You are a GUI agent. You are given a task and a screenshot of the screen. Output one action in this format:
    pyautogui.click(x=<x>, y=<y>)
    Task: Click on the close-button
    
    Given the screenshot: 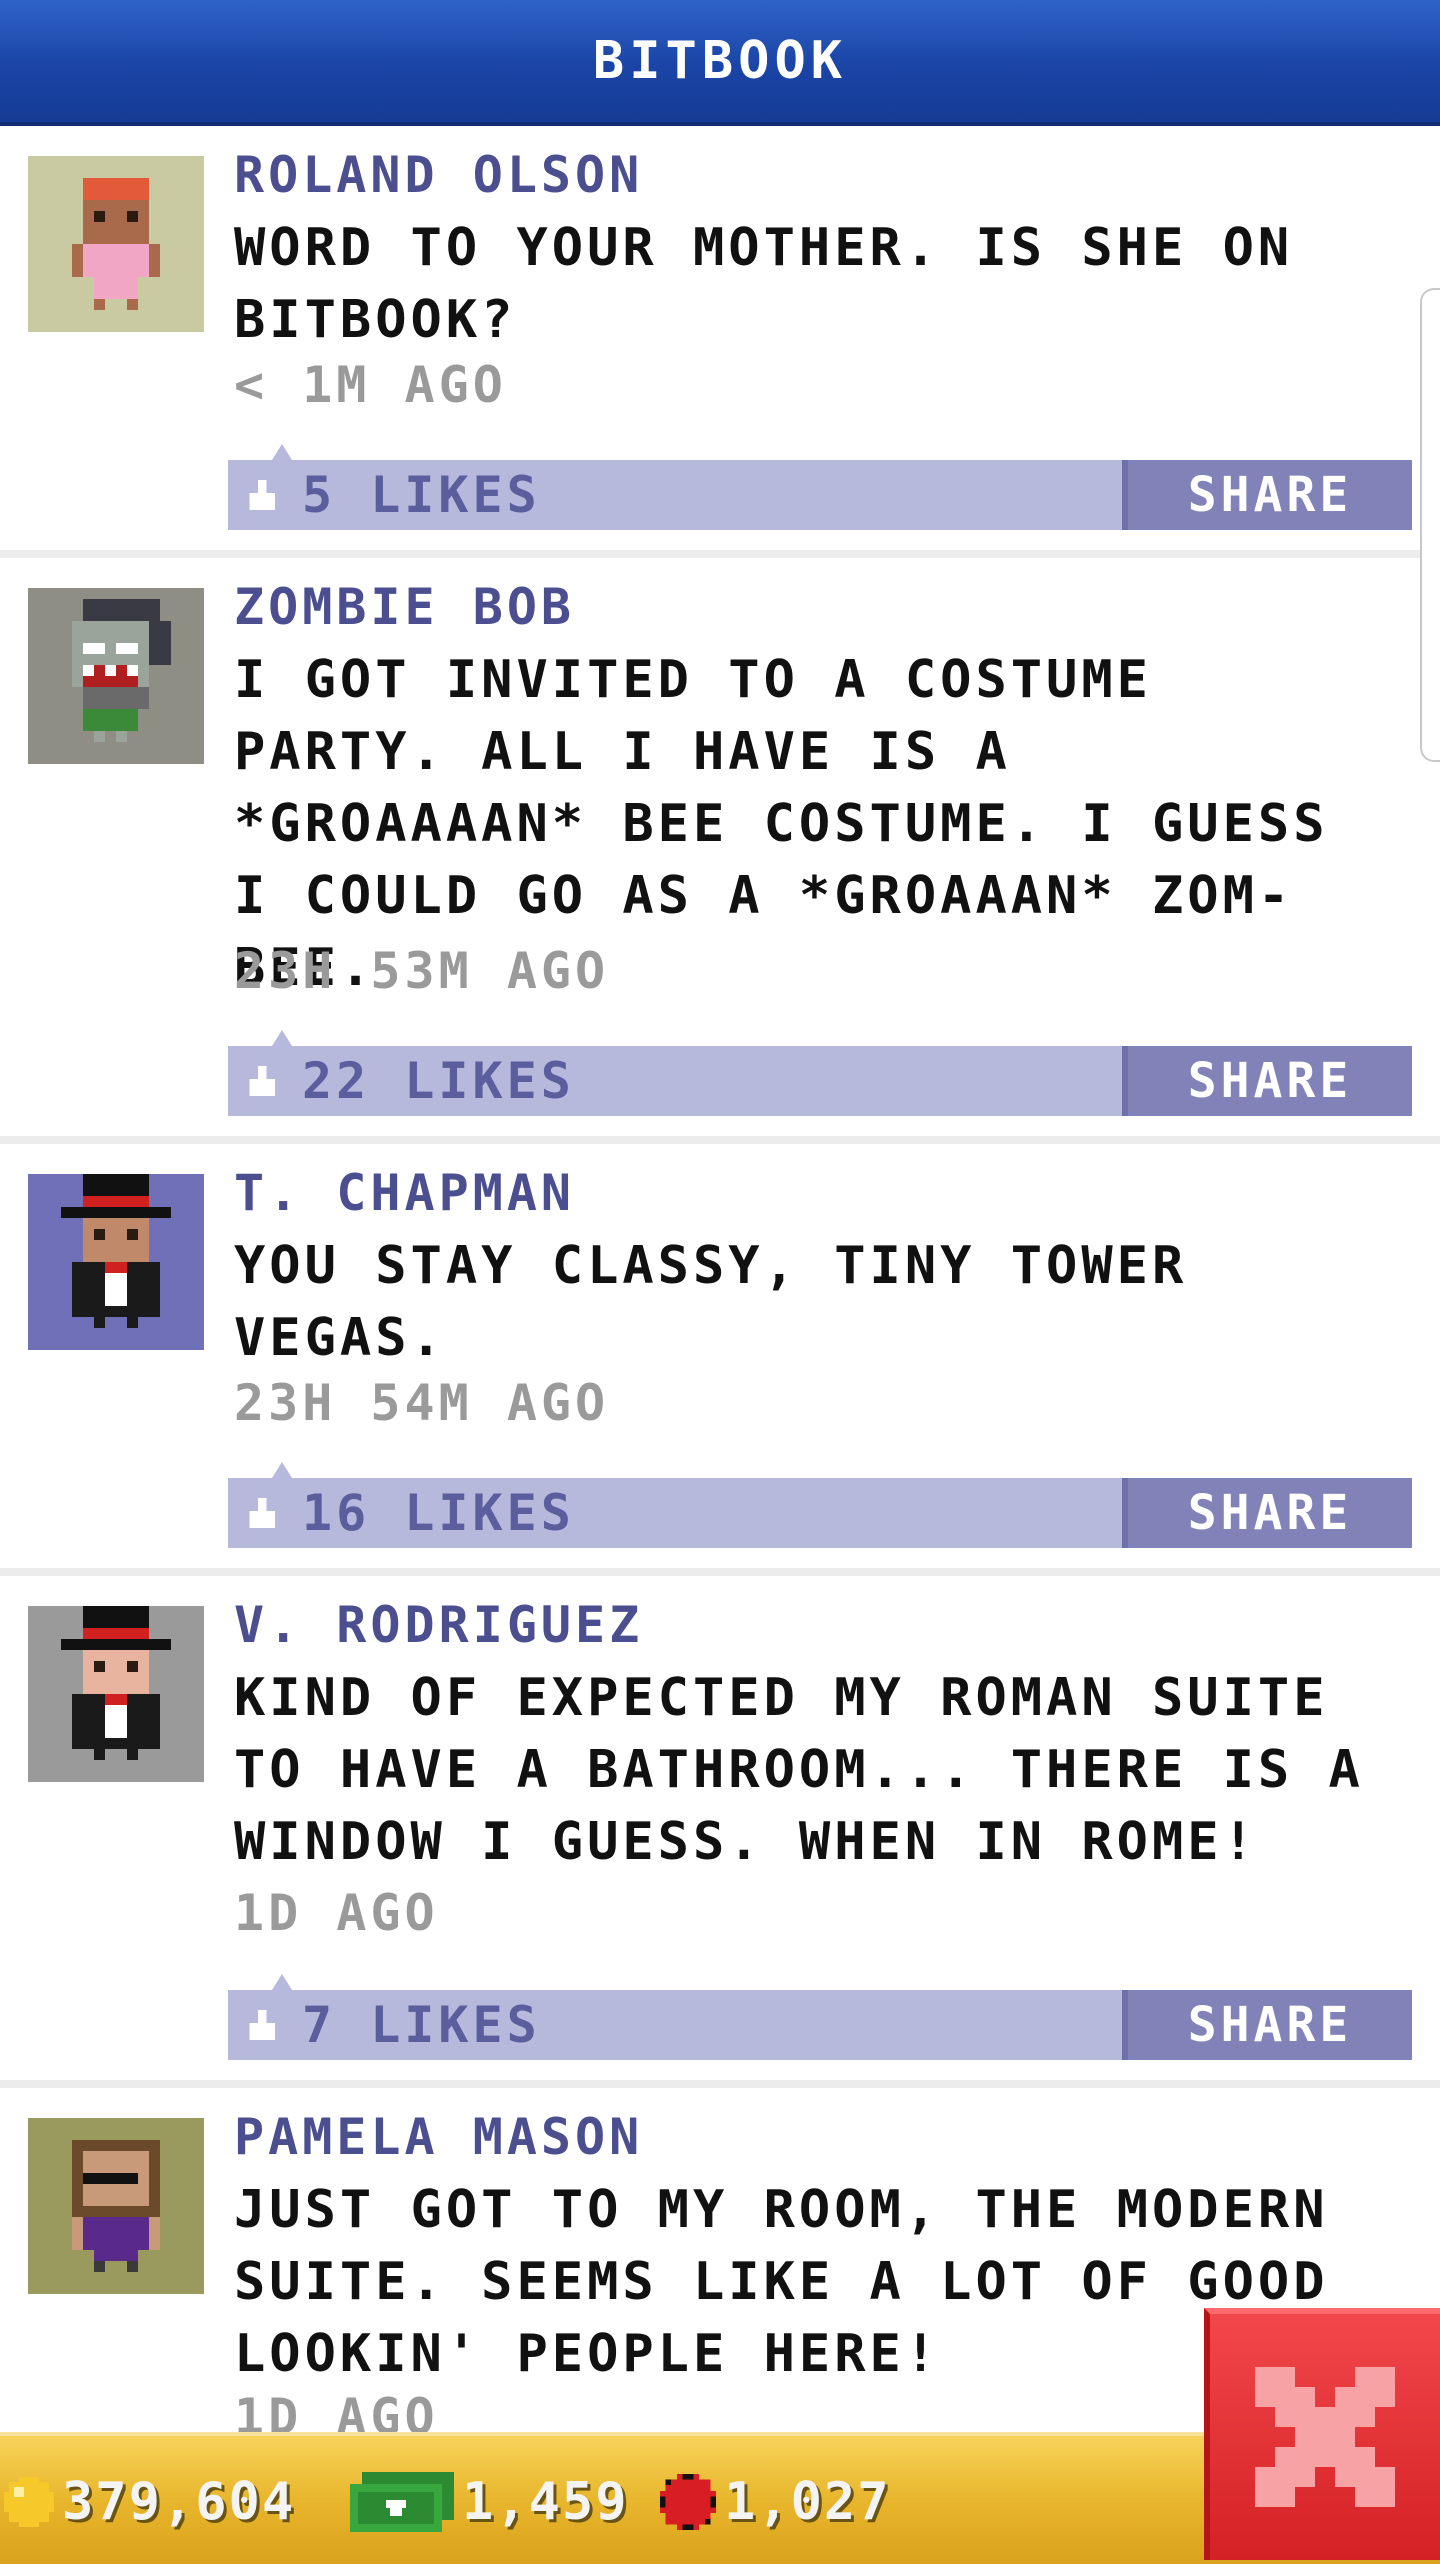 What is the action you would take?
    pyautogui.click(x=1322, y=2434)
    